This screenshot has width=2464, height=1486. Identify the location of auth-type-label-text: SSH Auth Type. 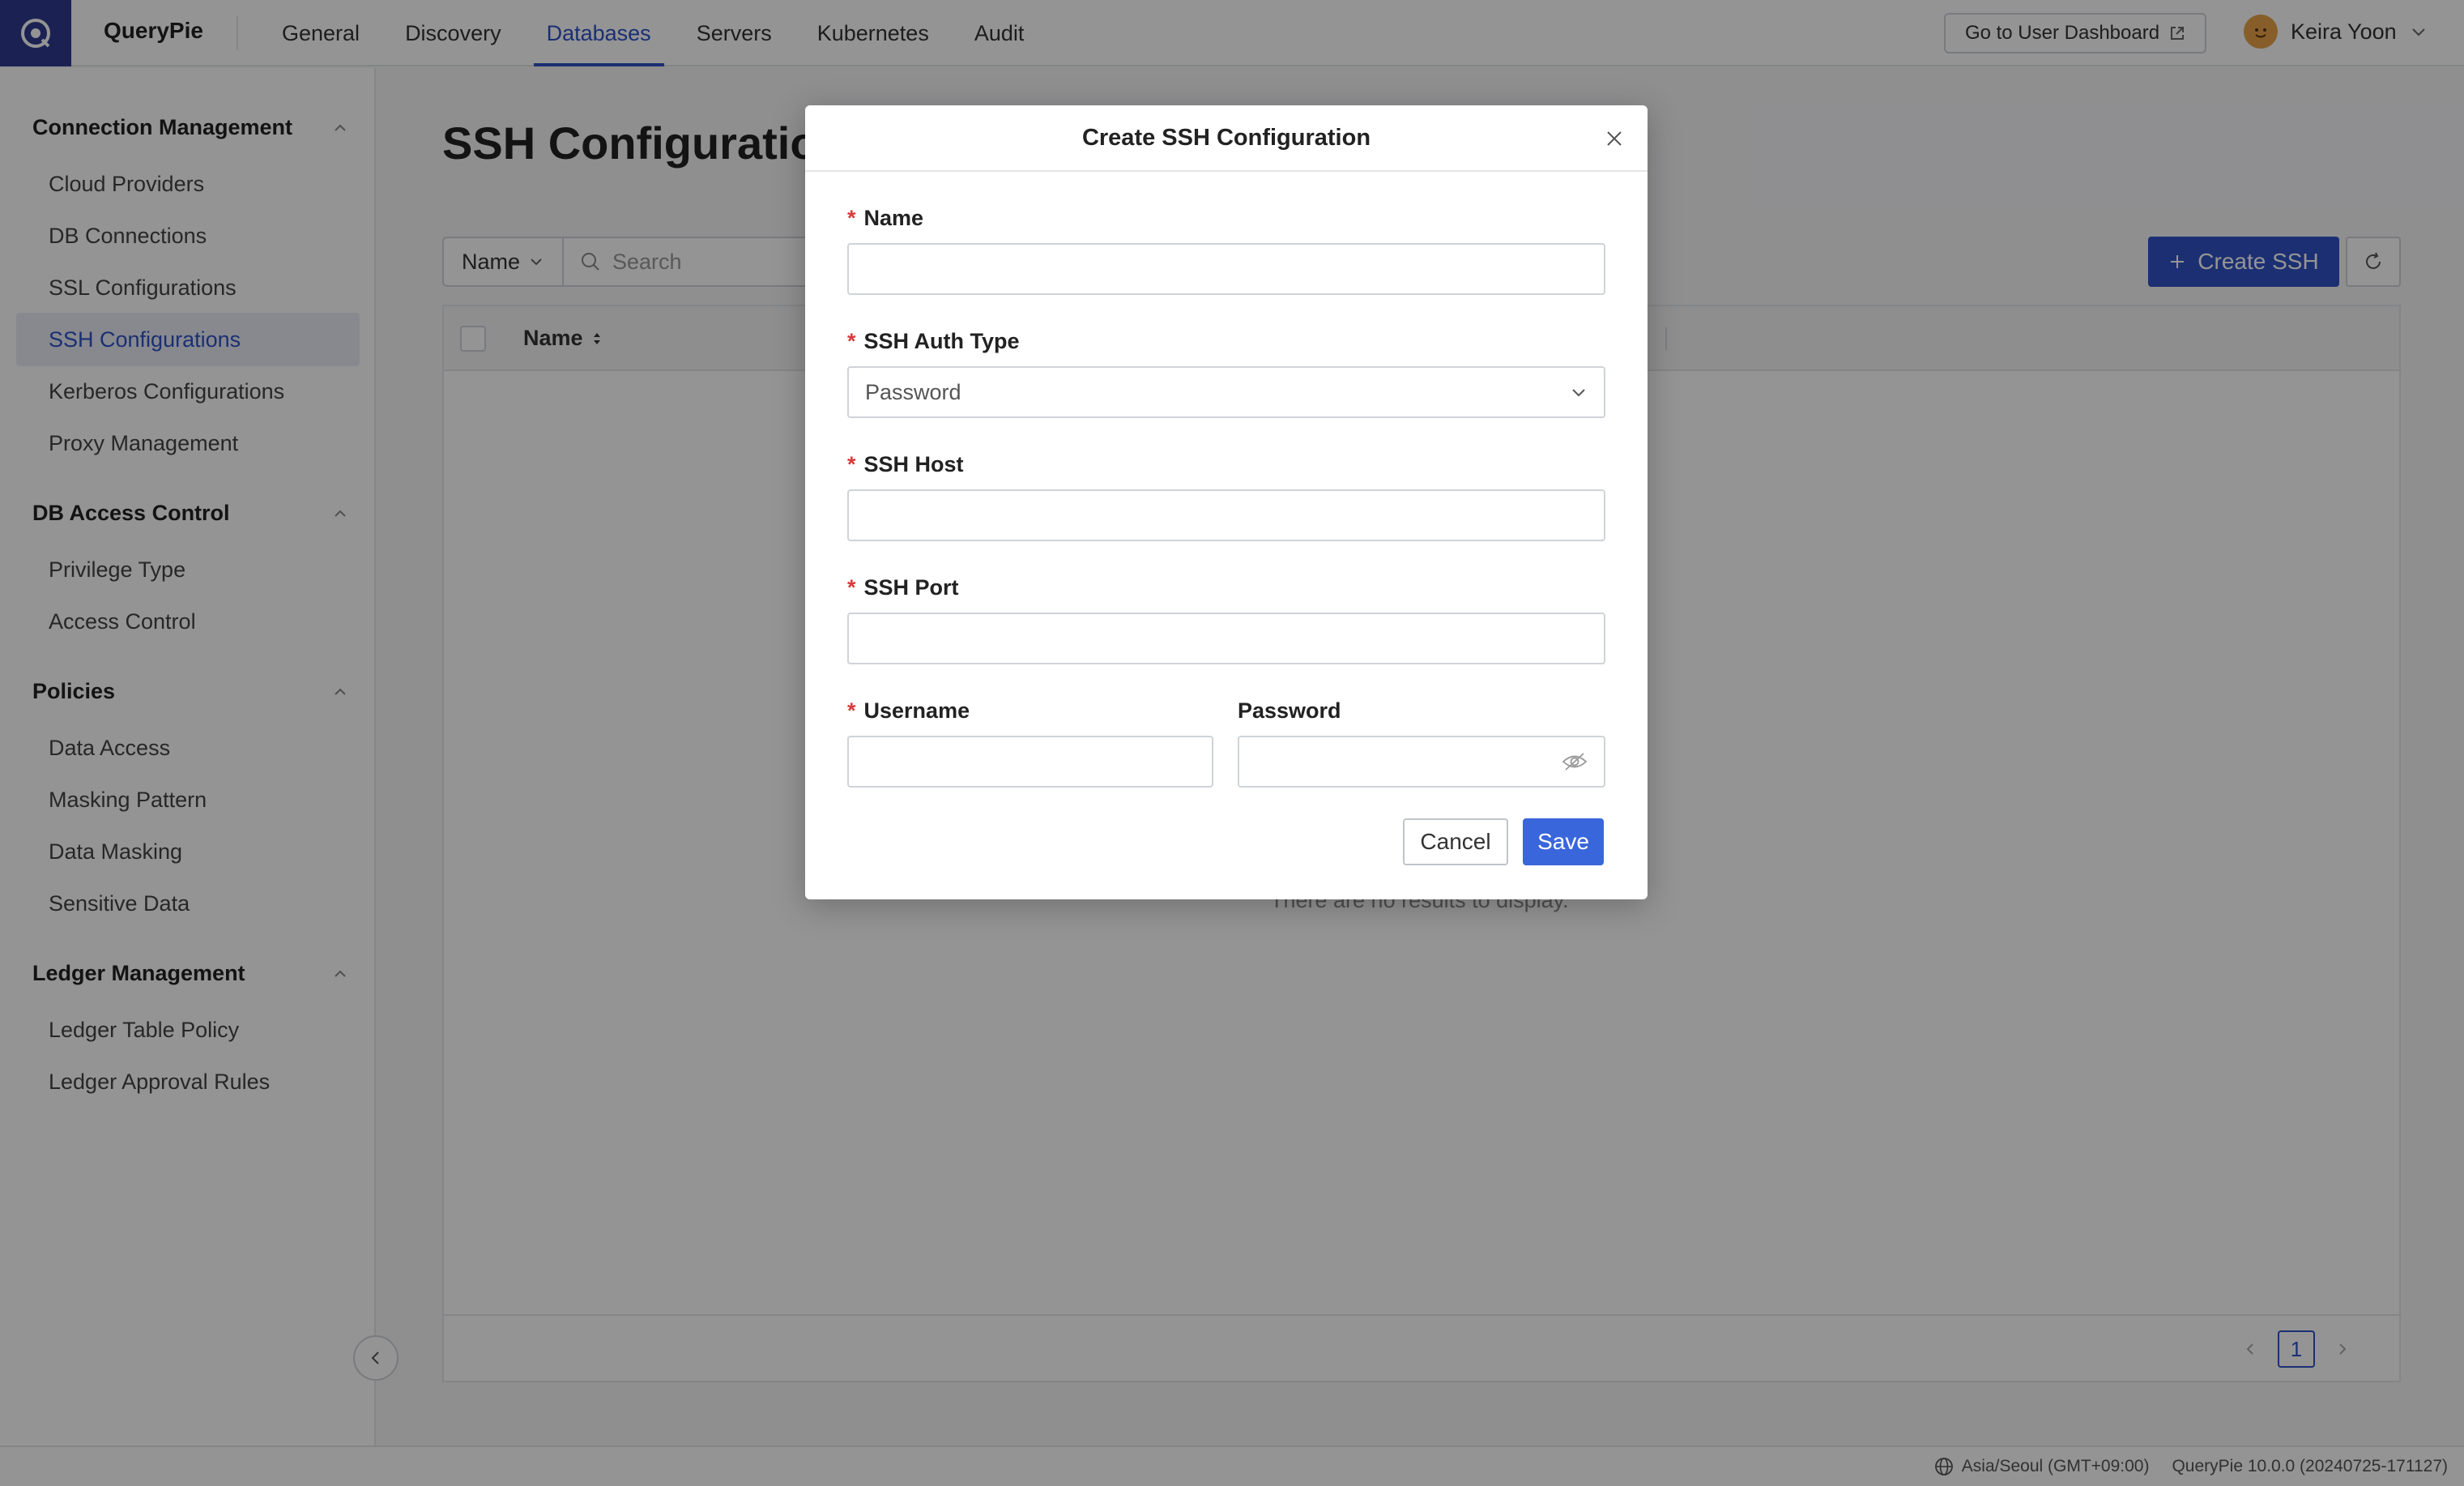
(941, 341).